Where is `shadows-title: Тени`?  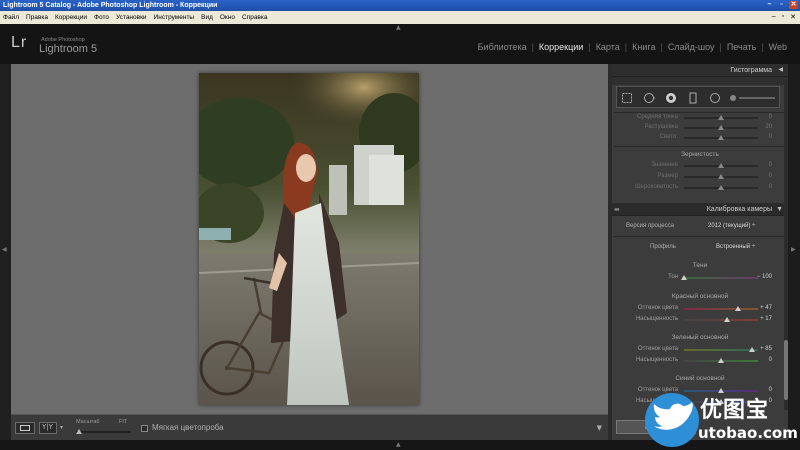
shadows-title: Тени is located at coordinates (700, 265).